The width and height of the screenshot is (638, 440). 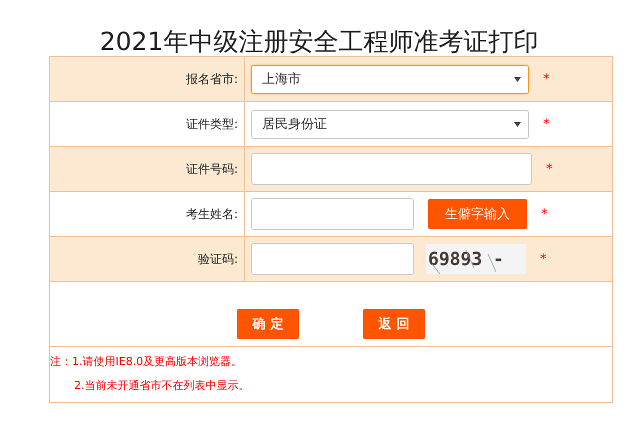 I want to click on note-text: 注：1.请使用IE8.0及更高版本浏览器。, so click(x=147, y=362).